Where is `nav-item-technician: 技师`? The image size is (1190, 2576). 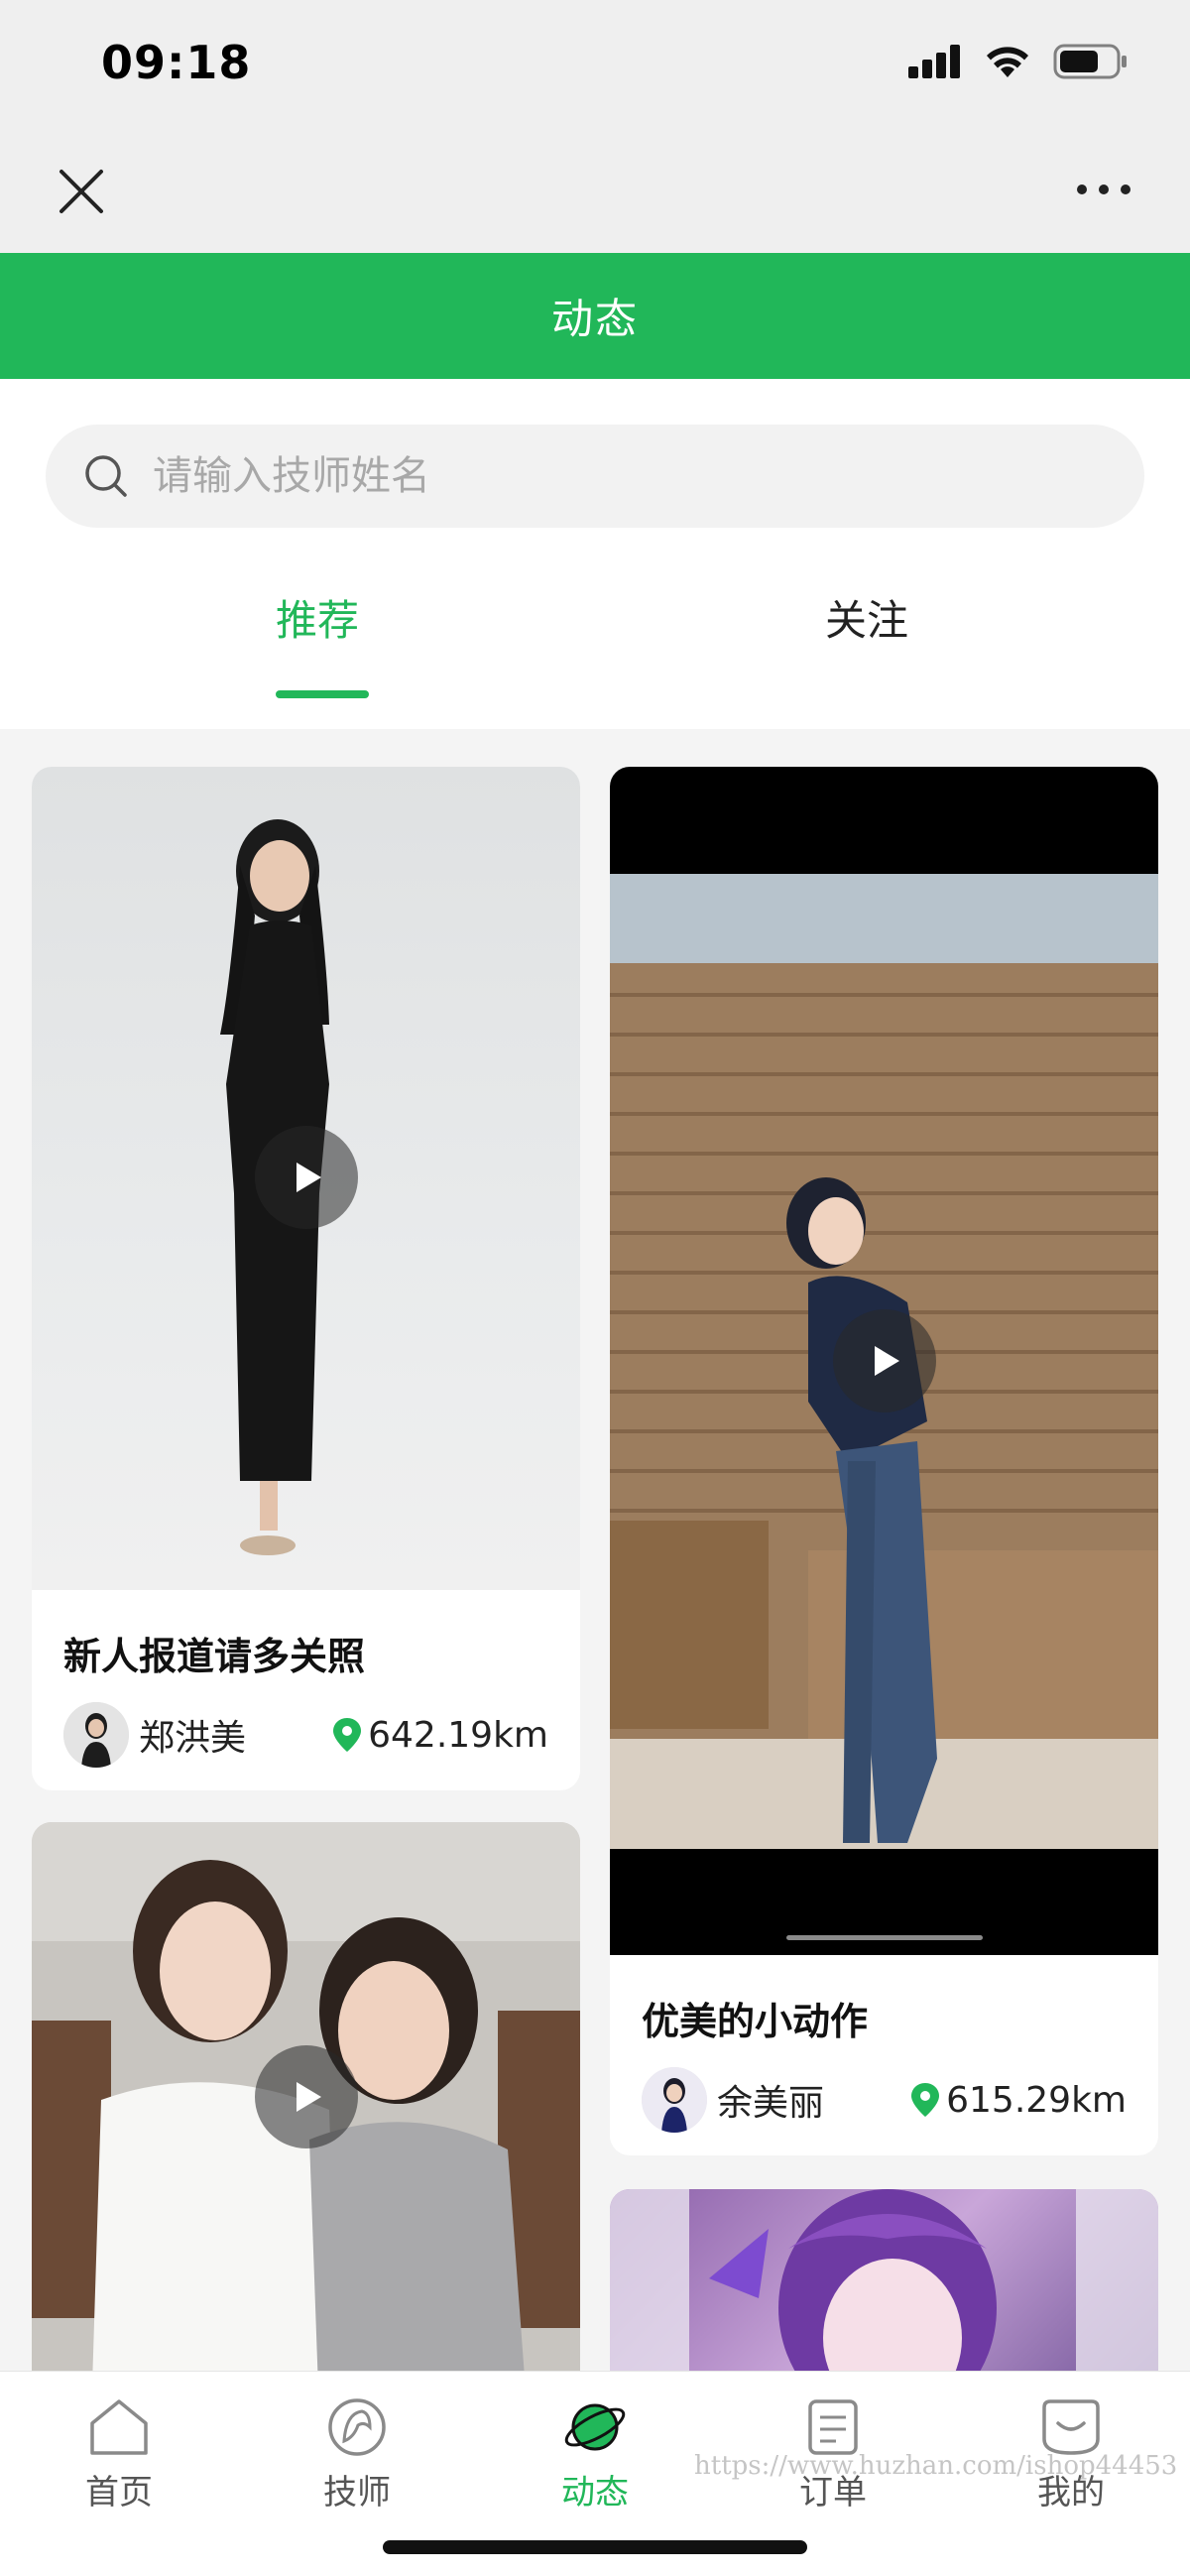
nav-item-technician: 技师 is located at coordinates (357, 2455).